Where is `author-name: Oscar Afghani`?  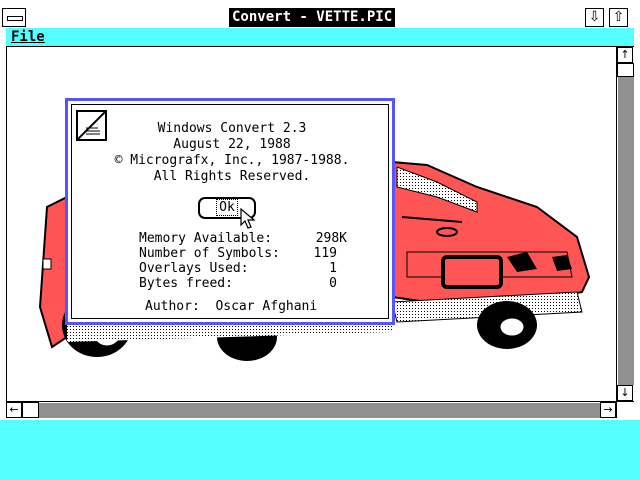
author-name: Oscar Afghani is located at coordinates (266, 306).